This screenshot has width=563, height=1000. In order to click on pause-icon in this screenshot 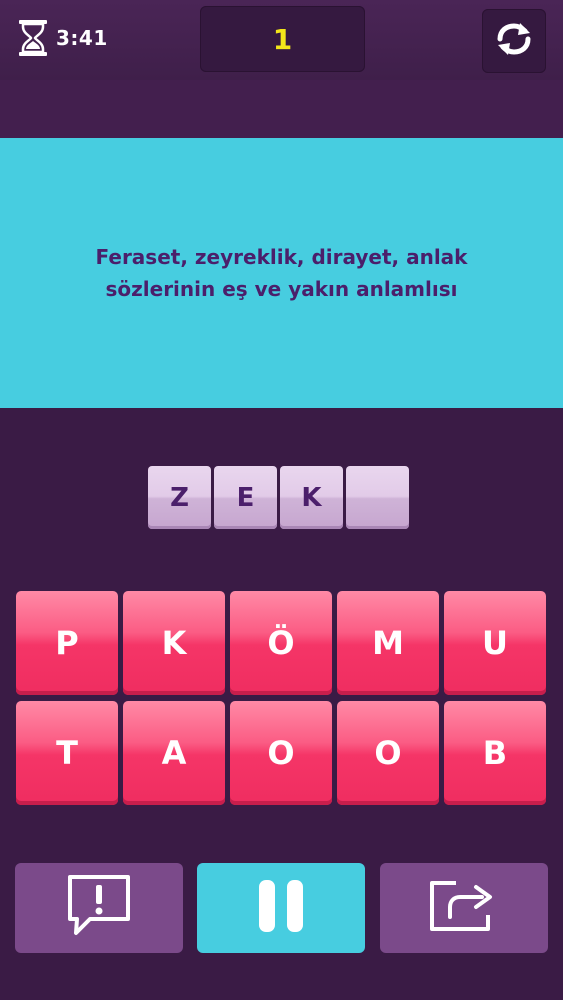, I will do `click(281, 908)`.